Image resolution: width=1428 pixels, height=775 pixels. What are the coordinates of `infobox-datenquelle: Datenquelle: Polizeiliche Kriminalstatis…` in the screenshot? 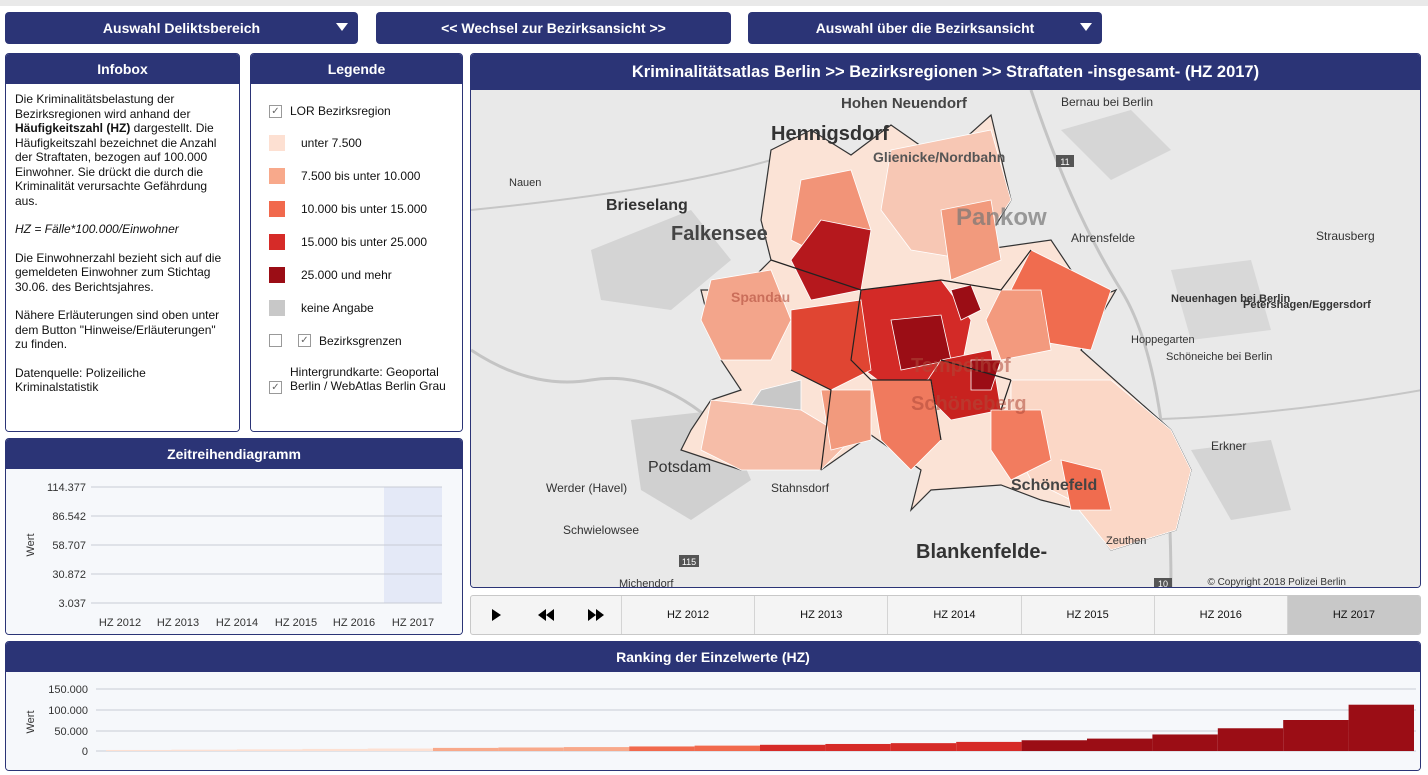 It's located at (80, 380).